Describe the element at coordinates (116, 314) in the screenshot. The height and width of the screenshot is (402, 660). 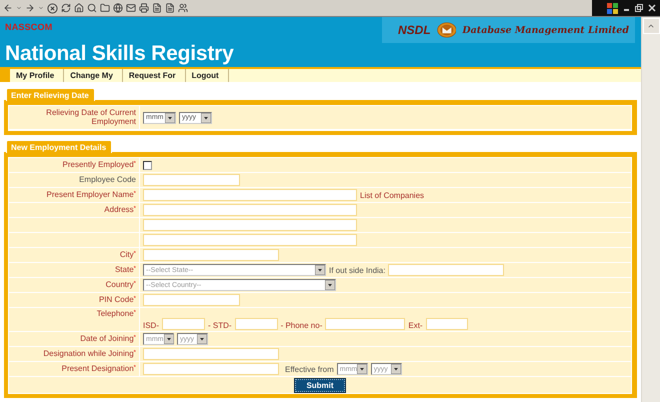
I see `field-label: Telephone$^{*}$` at that location.